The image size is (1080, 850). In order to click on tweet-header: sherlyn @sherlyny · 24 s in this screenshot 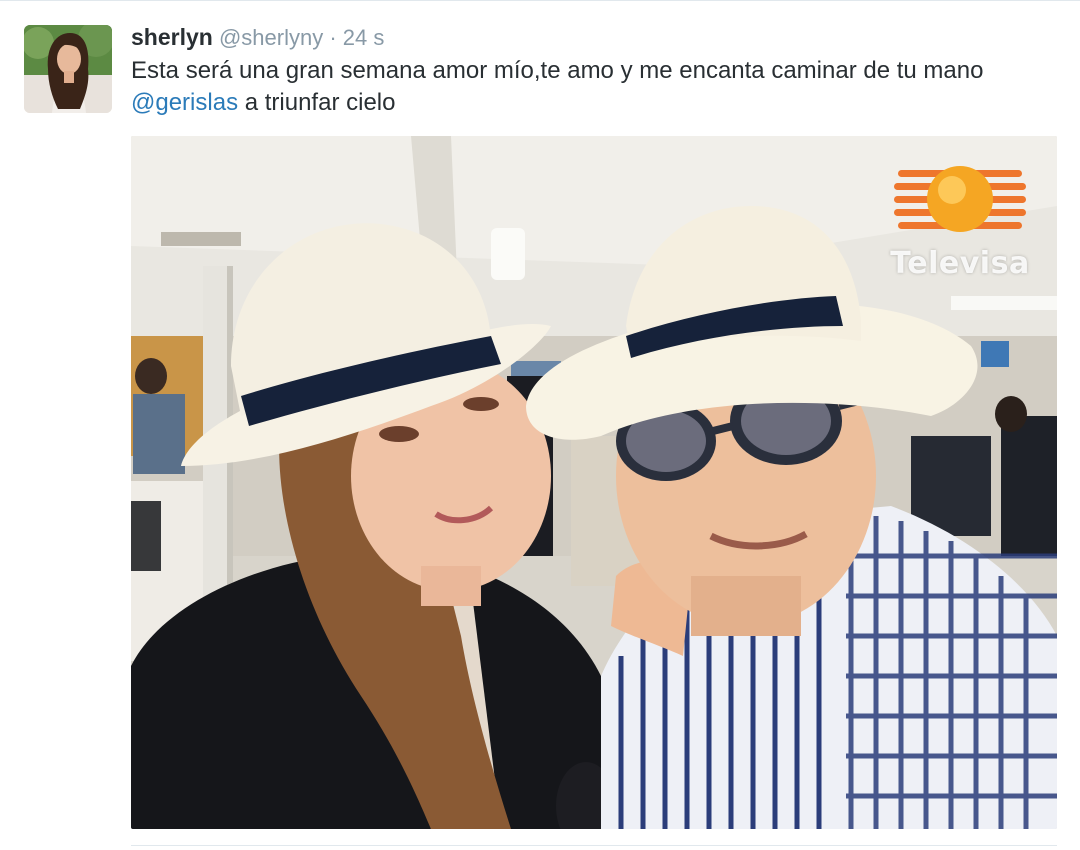, I will do `click(257, 37)`.